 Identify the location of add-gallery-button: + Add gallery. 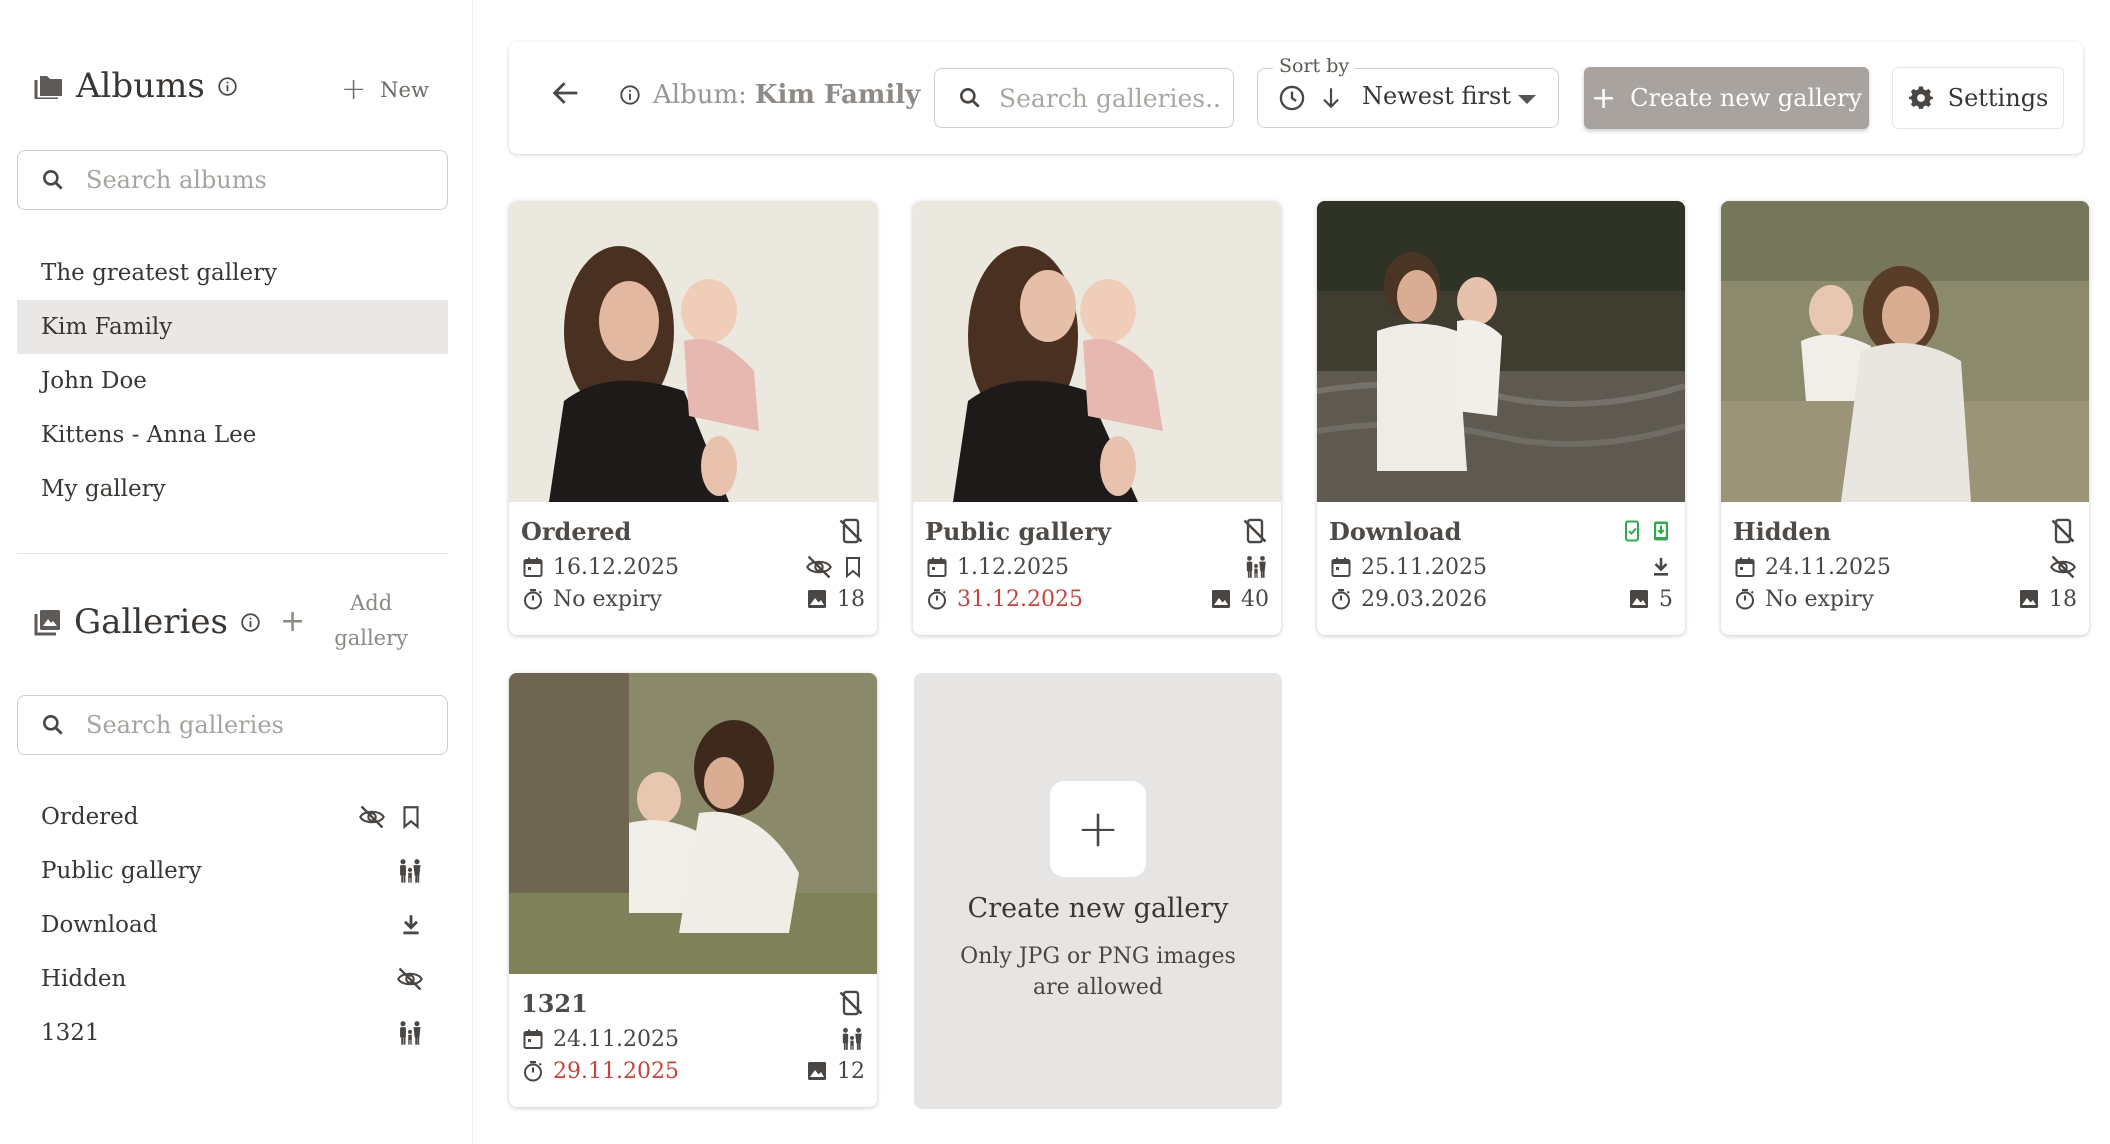
(345, 621).